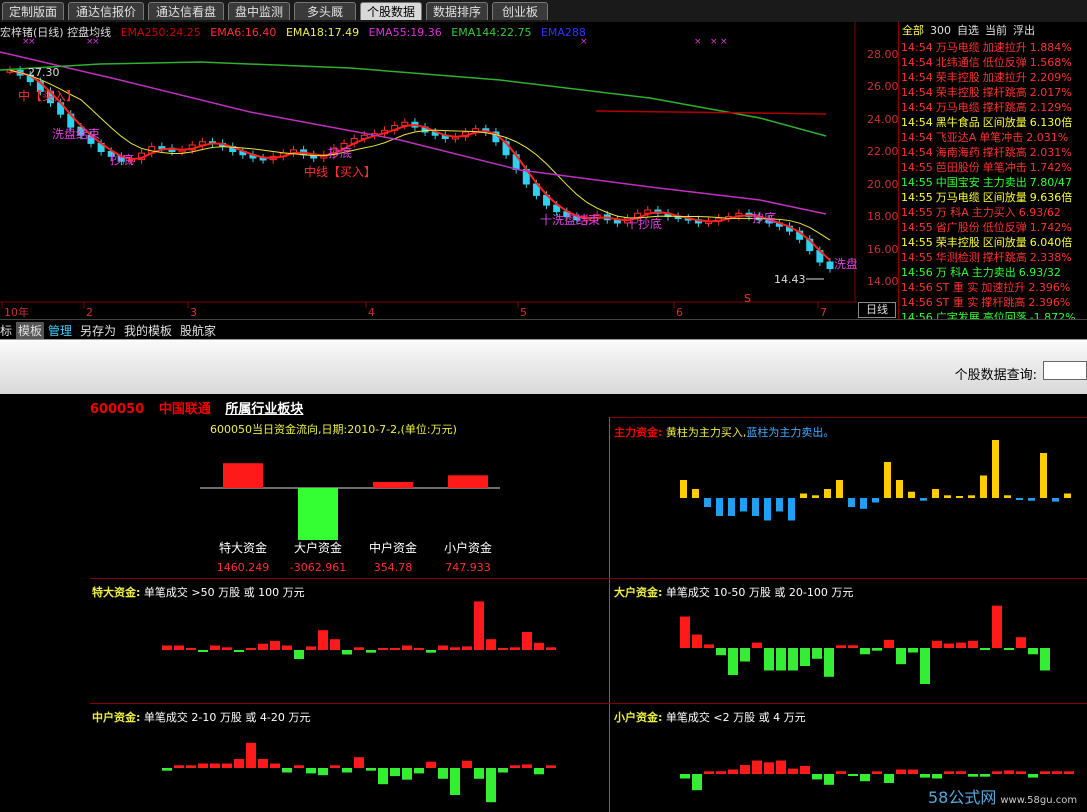  What do you see at coordinates (543, 329) in the screenshot?
I see `template-toolbar: 标模板 管理 另存为 我的模板 股航家` at bounding box center [543, 329].